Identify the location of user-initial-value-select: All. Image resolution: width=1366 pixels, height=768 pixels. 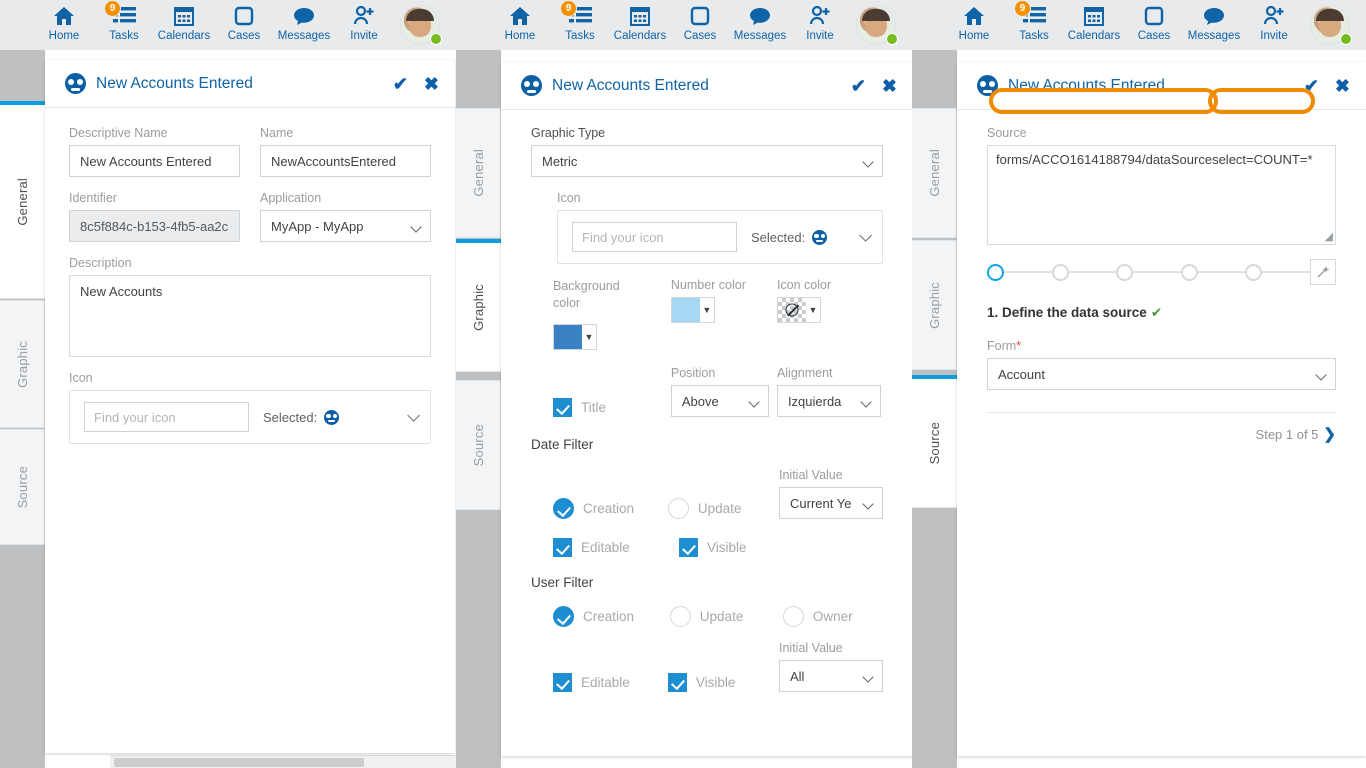
(831, 676).